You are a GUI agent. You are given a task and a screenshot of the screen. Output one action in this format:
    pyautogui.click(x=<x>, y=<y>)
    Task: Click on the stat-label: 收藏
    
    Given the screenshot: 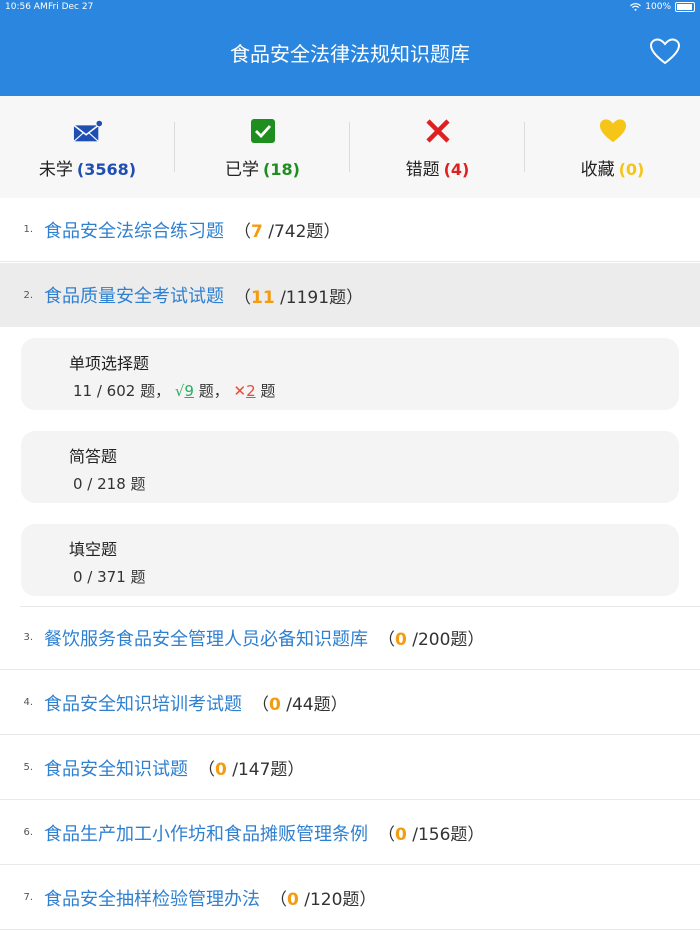 What is the action you would take?
    pyautogui.click(x=597, y=170)
    